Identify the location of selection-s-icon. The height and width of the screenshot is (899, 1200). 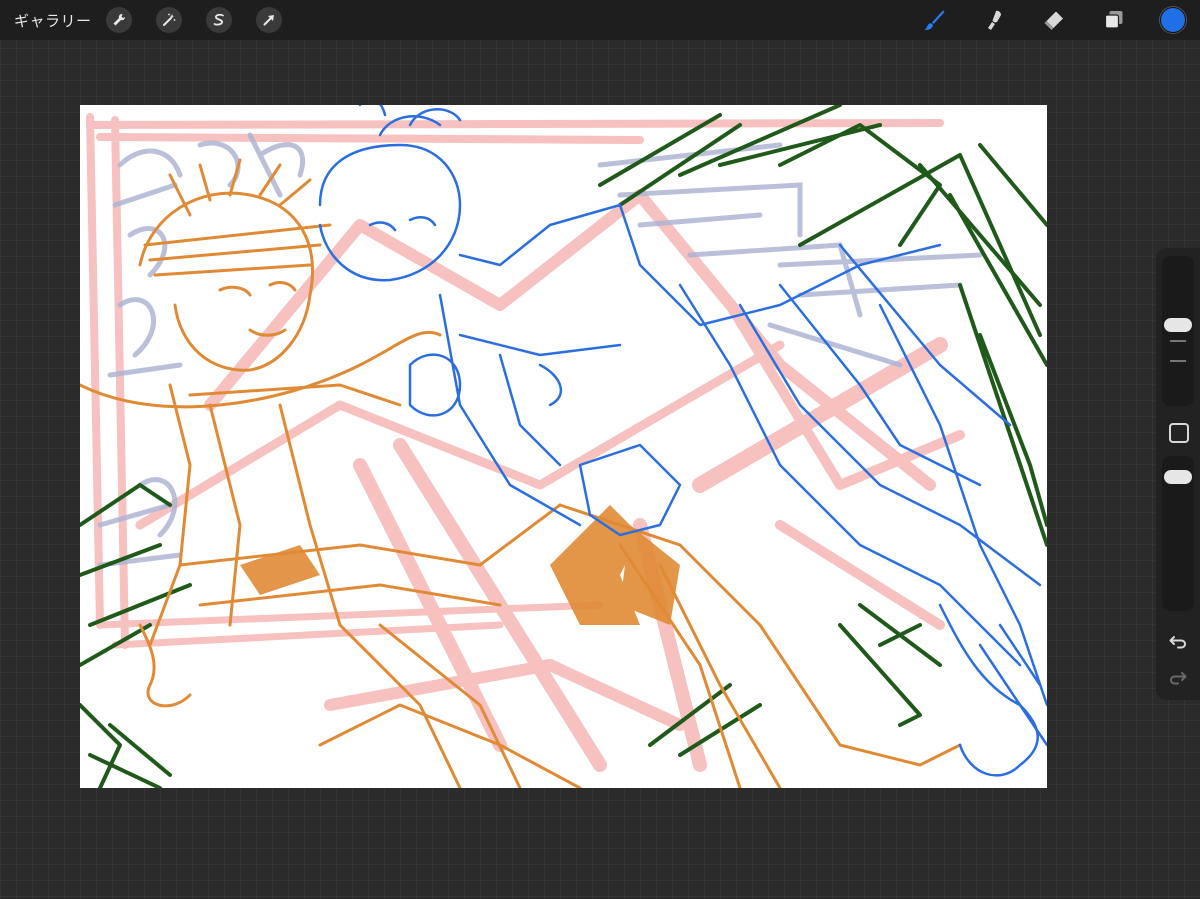
(218, 19).